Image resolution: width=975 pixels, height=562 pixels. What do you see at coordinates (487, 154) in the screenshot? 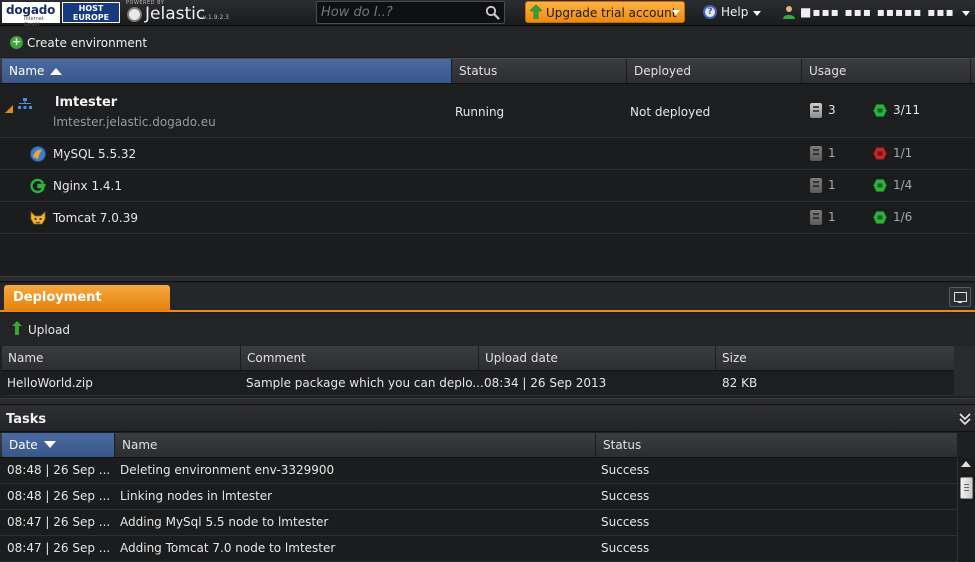
I see `node-row-mysql: MySQL 5.5.32 1 1/1` at bounding box center [487, 154].